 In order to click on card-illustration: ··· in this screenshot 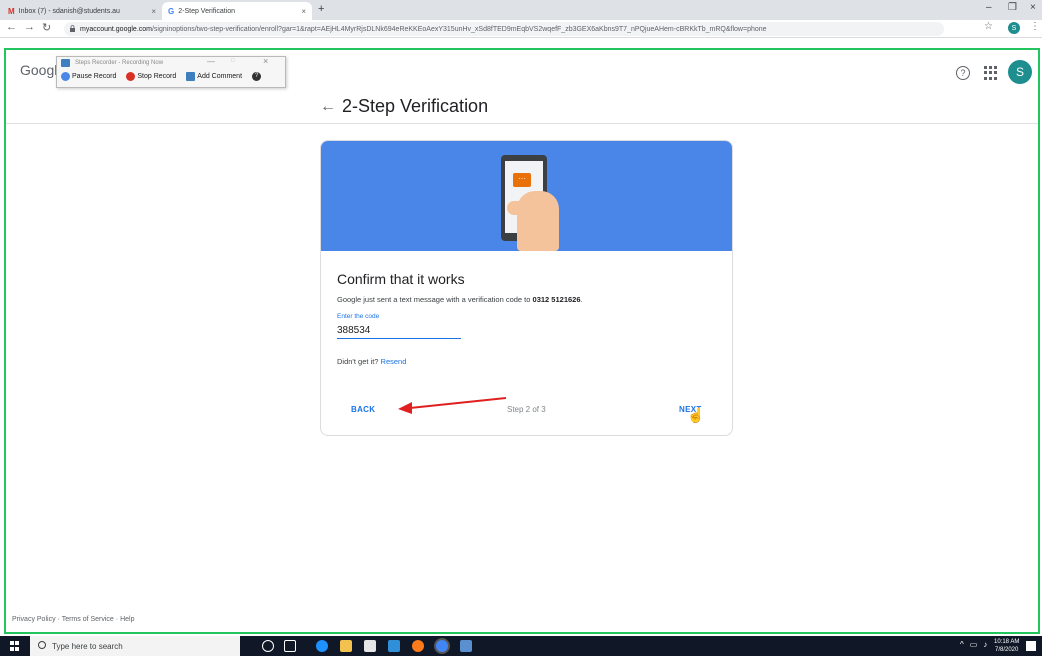, I will do `click(526, 196)`.